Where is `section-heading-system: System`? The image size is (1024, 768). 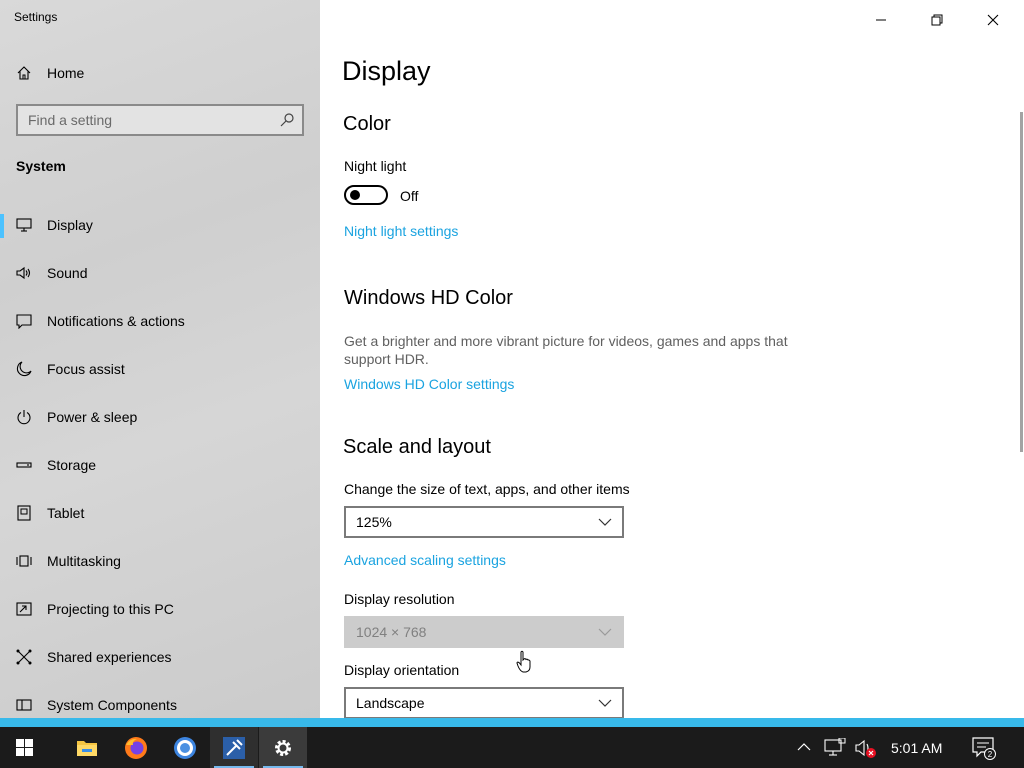 section-heading-system: System is located at coordinates (41, 166).